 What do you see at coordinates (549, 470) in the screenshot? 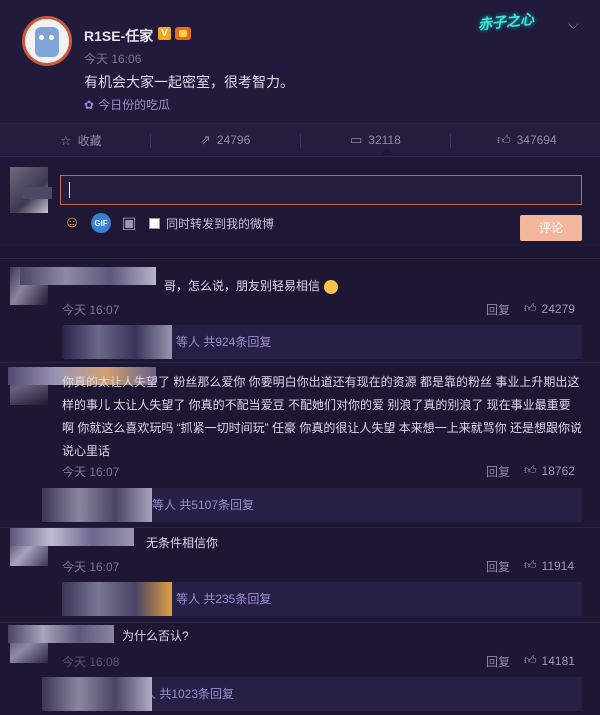
I see `comment-like-button: 👍︎ 18762` at bounding box center [549, 470].